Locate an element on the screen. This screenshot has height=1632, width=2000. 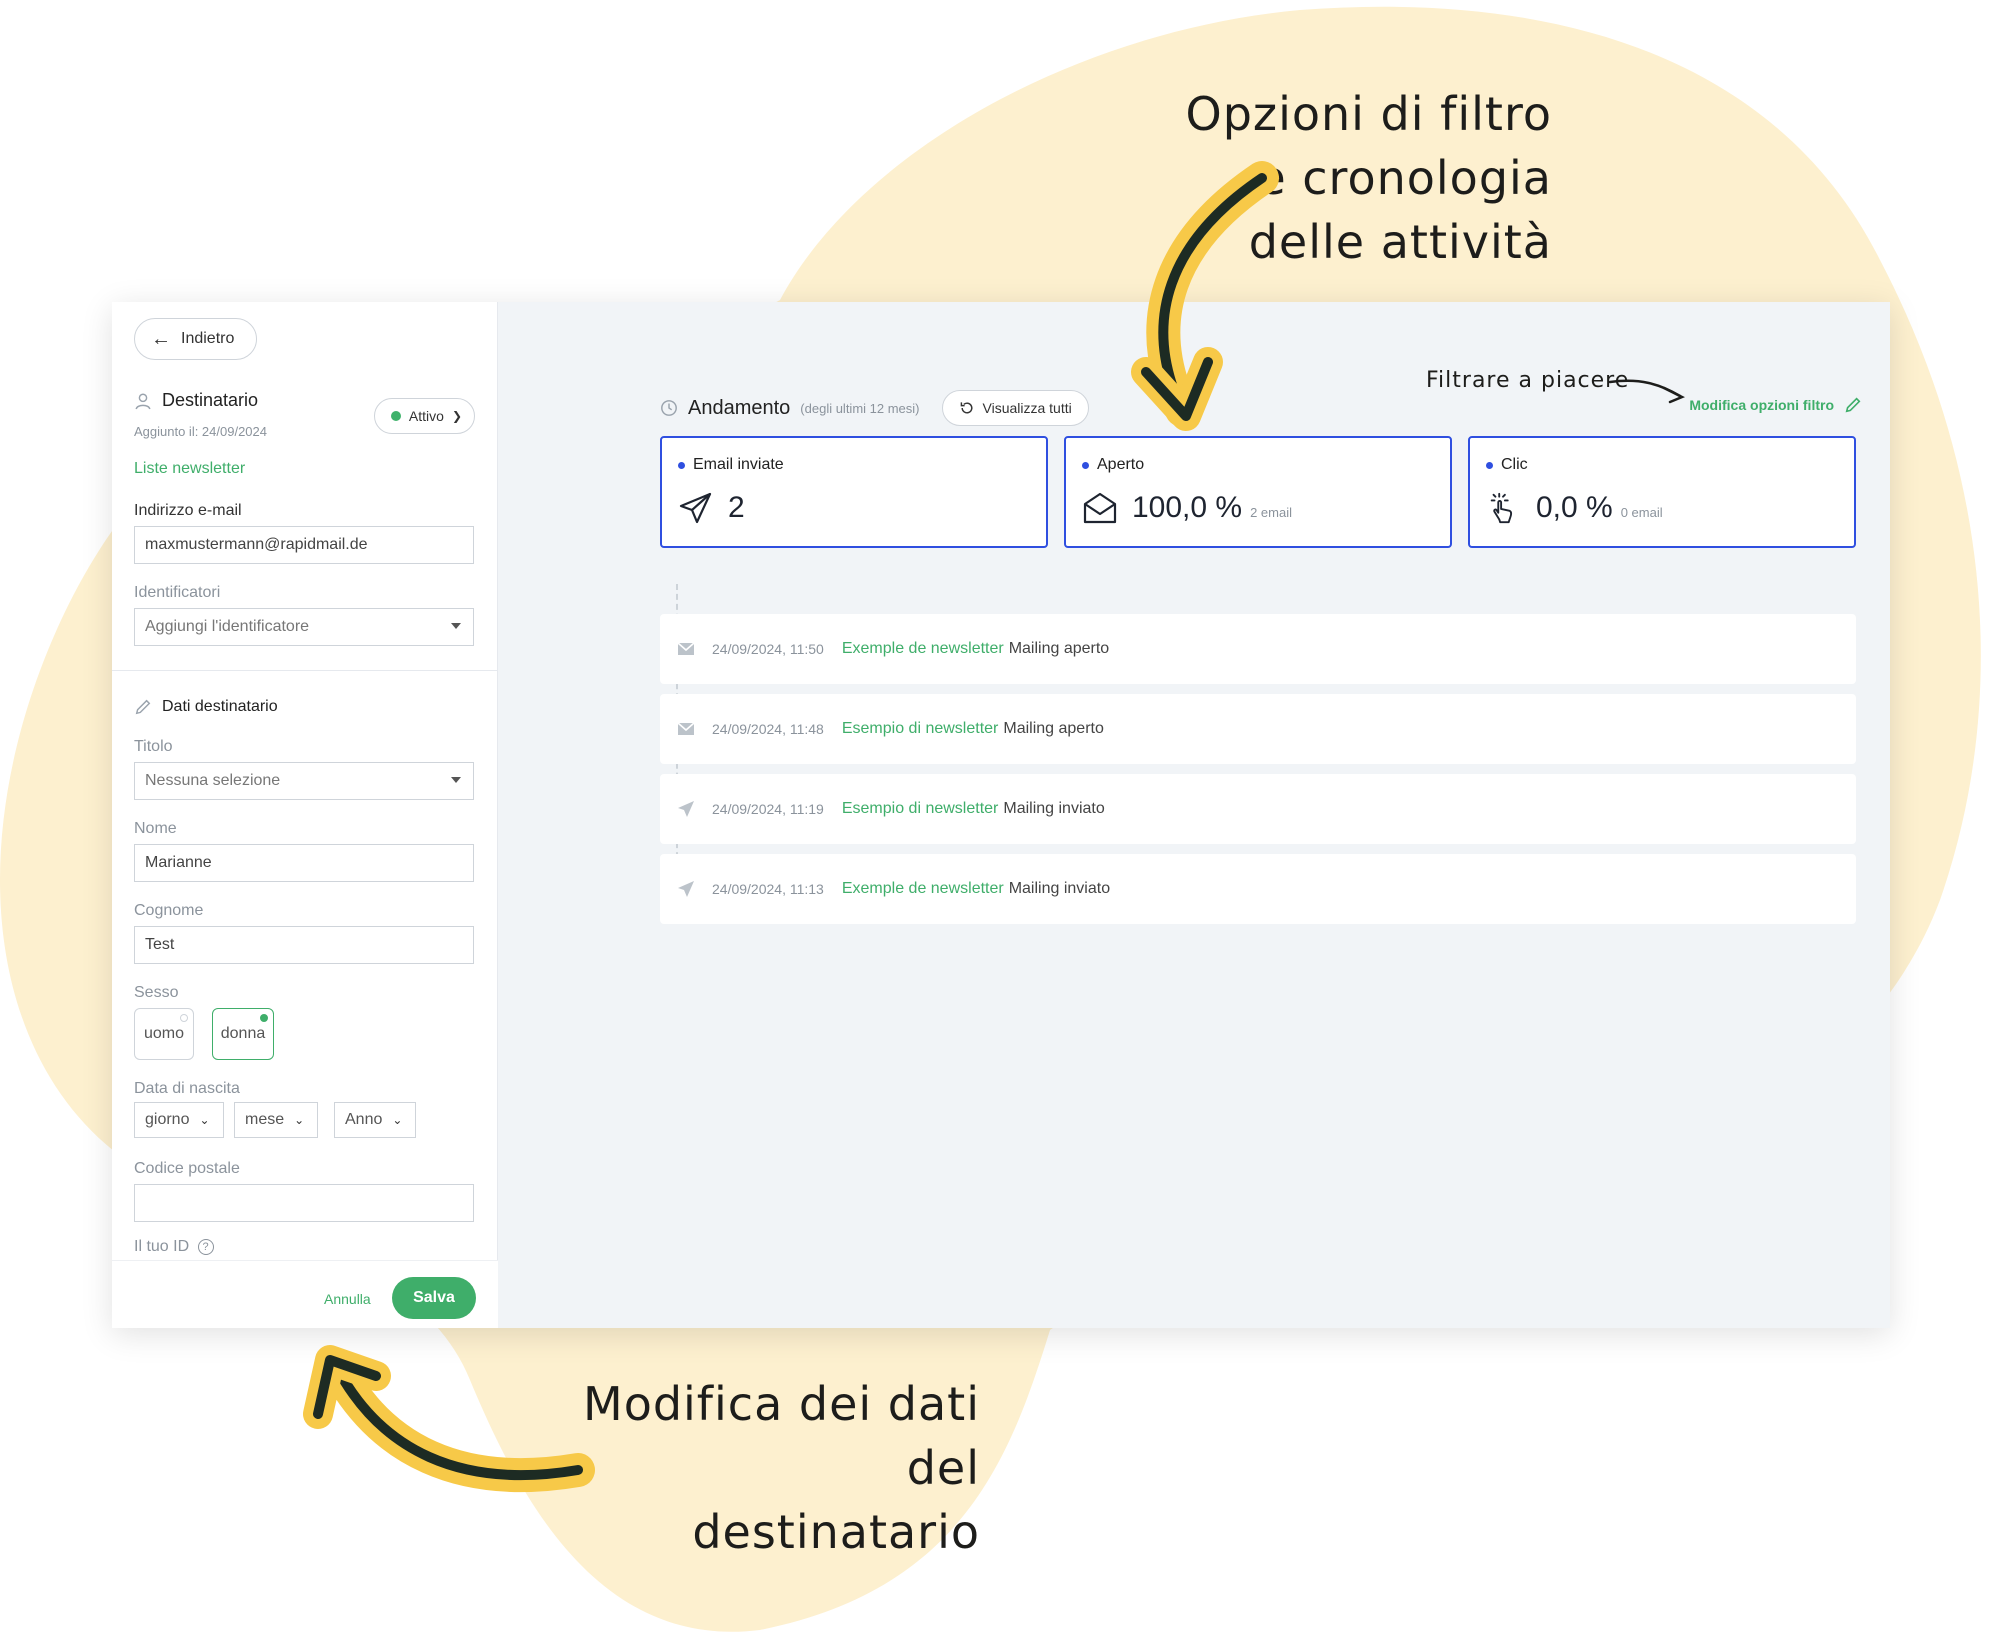
zip-label: Codice postale is located at coordinates (187, 1168).